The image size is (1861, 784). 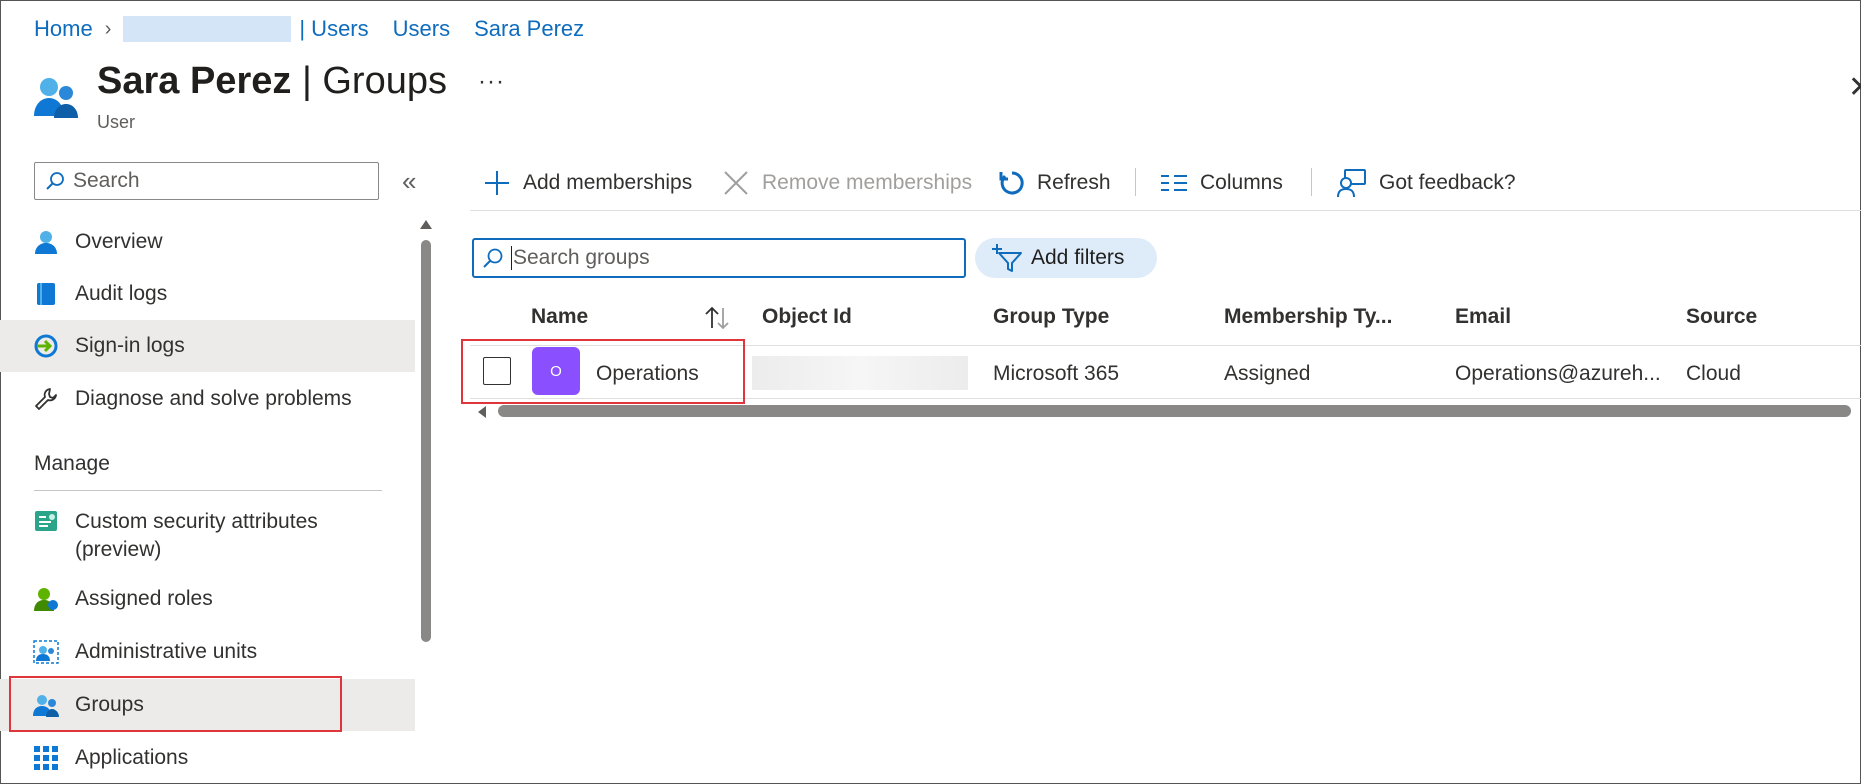 I want to click on add-filters-button: Add filters, so click(x=1066, y=258).